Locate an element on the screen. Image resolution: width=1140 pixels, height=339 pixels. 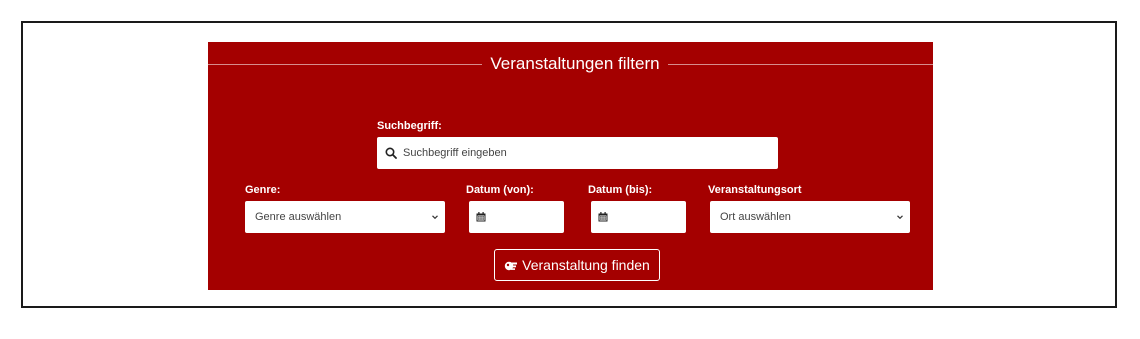
genre-selected-value: Genre auswählen is located at coordinates (298, 217).